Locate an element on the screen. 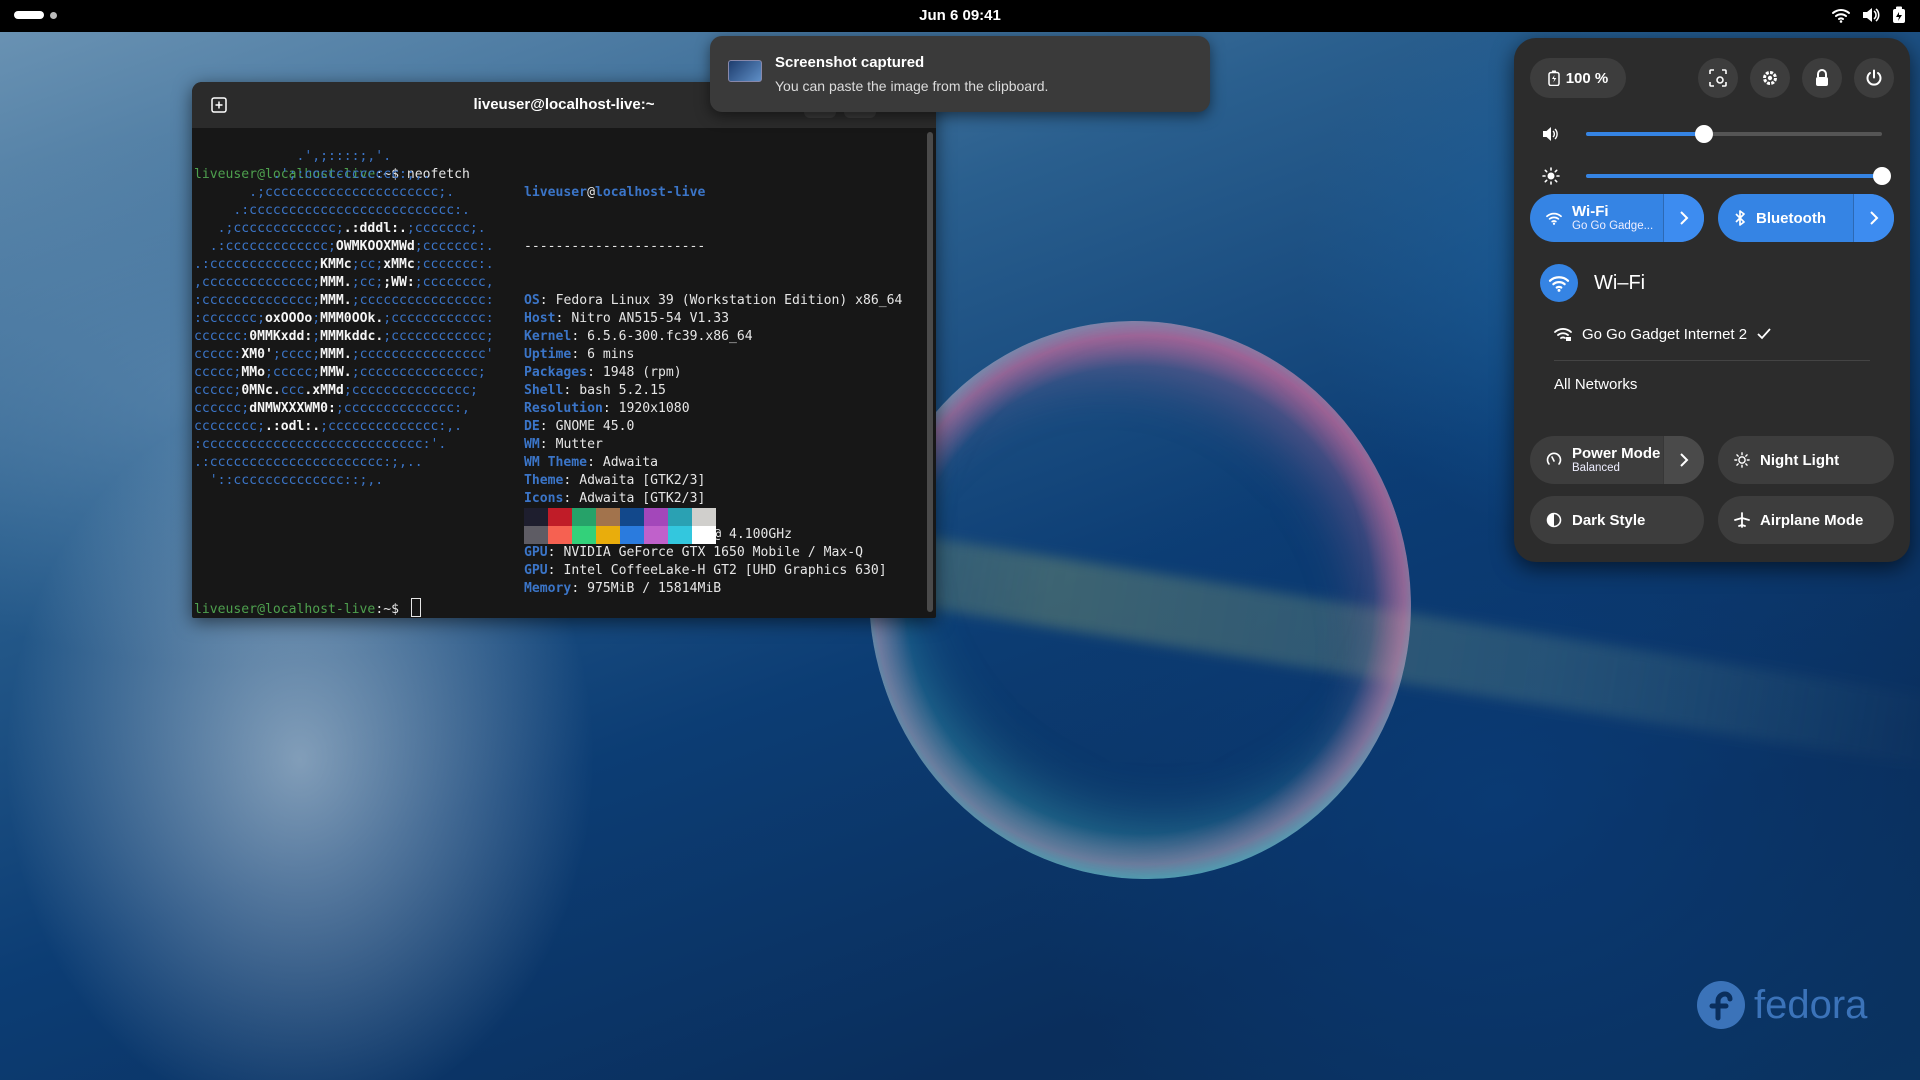  ascii-logo-segment: .:odl:. is located at coordinates (292, 426).